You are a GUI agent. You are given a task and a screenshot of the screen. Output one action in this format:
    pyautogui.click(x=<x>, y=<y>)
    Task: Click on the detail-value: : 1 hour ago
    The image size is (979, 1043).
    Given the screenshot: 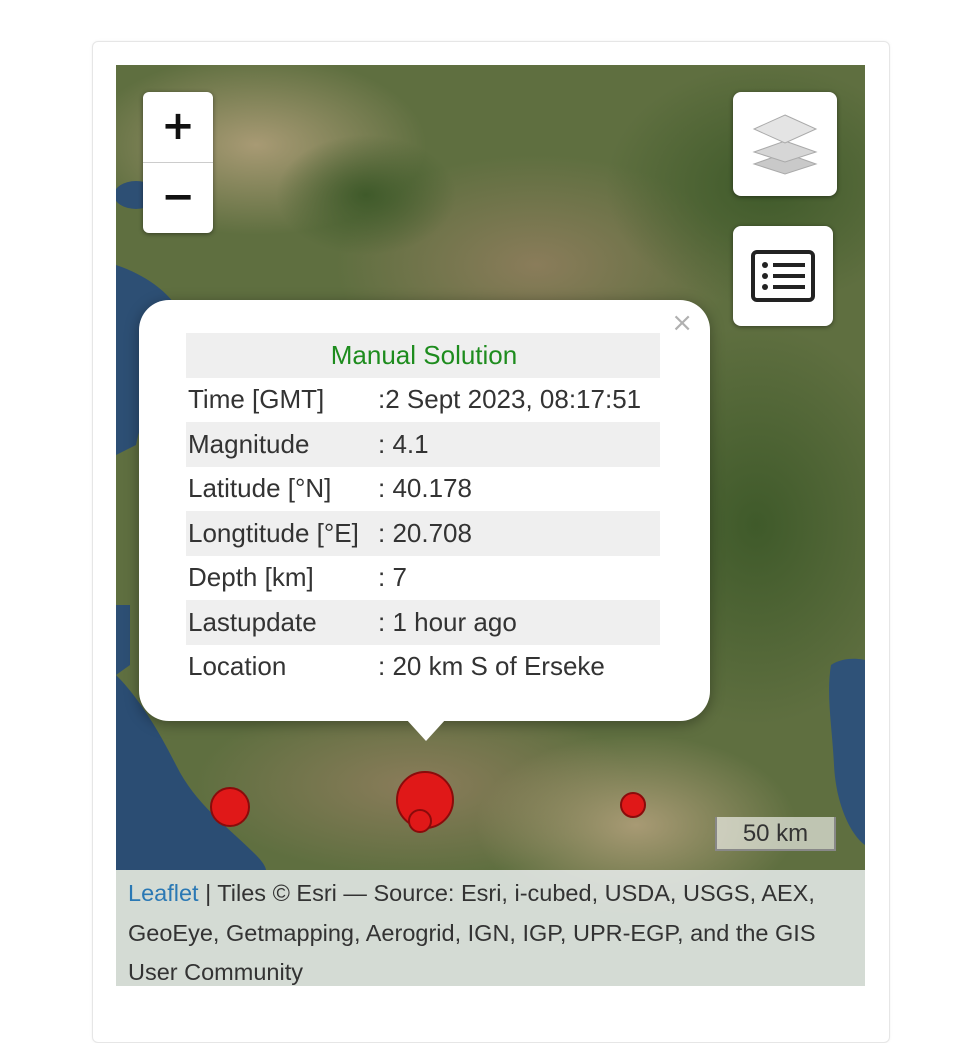 What is the action you would take?
    pyautogui.click(x=518, y=622)
    